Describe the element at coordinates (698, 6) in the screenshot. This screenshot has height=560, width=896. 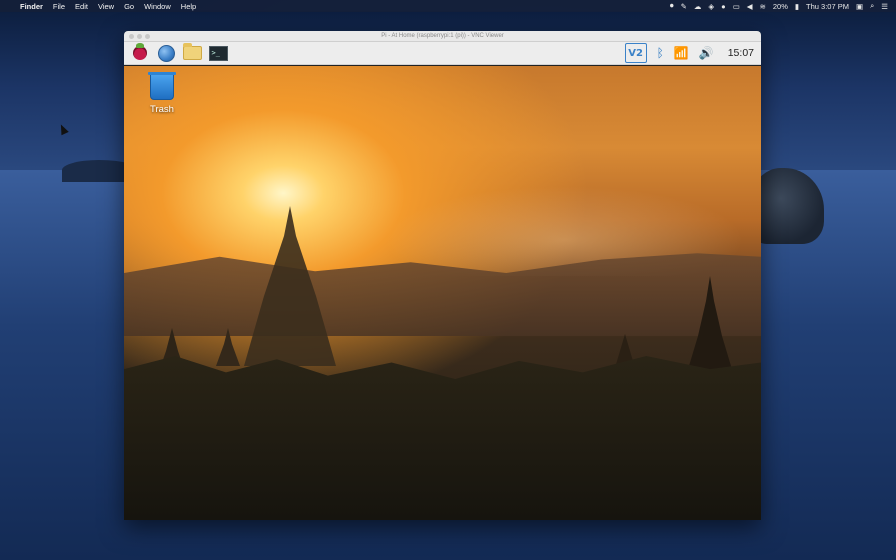
I see `creative-cloud-icon: ☁` at that location.